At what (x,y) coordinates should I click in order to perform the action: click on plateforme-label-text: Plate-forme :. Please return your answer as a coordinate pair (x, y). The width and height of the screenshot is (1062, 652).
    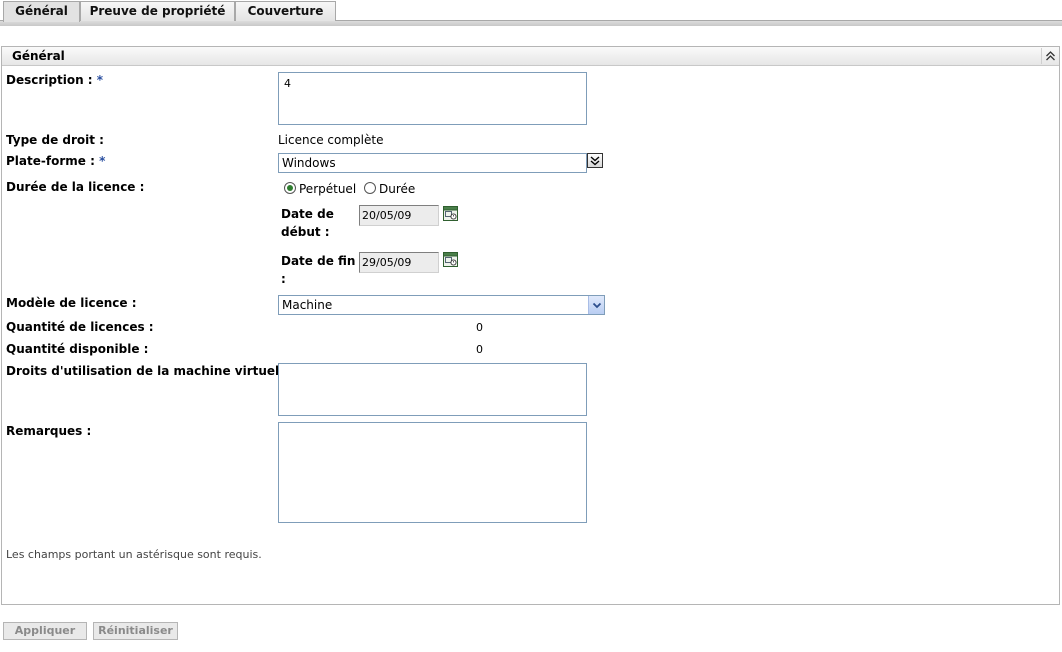
    Looking at the image, I should click on (50, 161).